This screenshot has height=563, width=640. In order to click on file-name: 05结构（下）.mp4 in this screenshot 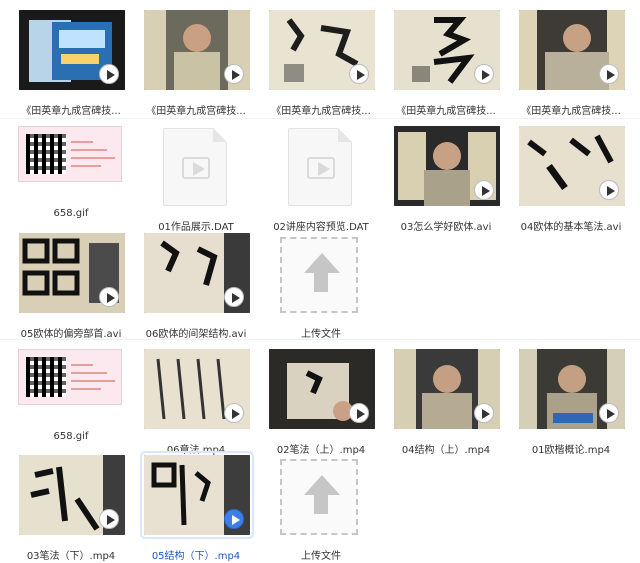, I will do `click(196, 556)`.